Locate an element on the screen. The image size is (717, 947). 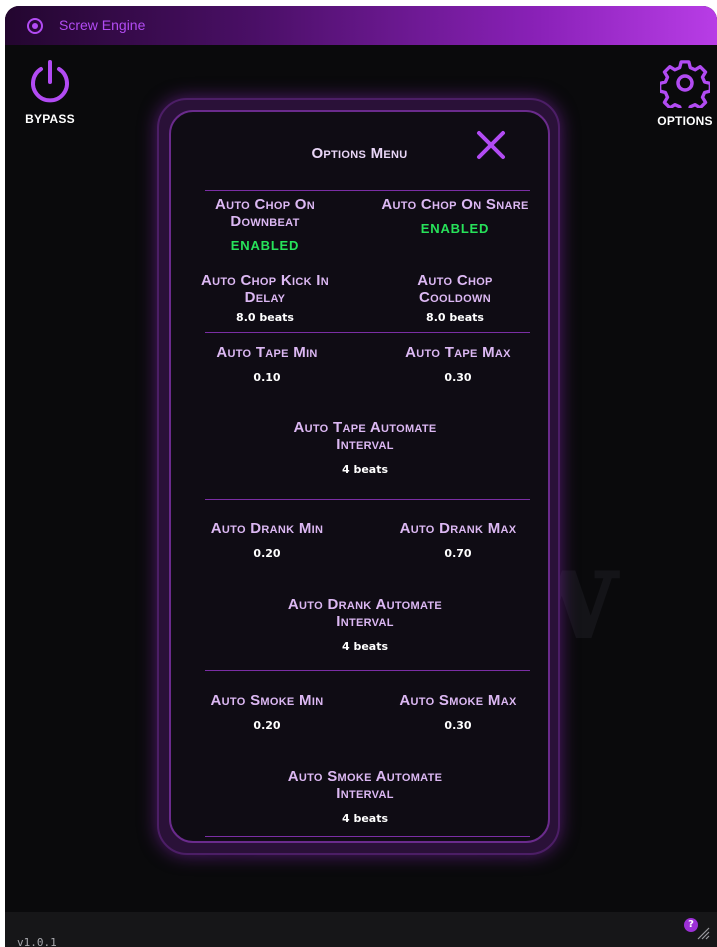
option-auto-chop-snare: Auto Chop On Snare ENABLED is located at coordinates (455, 216).